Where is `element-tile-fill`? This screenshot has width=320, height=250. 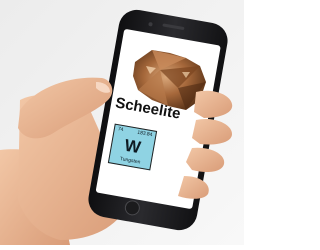 element-tile-fill is located at coordinates (132, 147).